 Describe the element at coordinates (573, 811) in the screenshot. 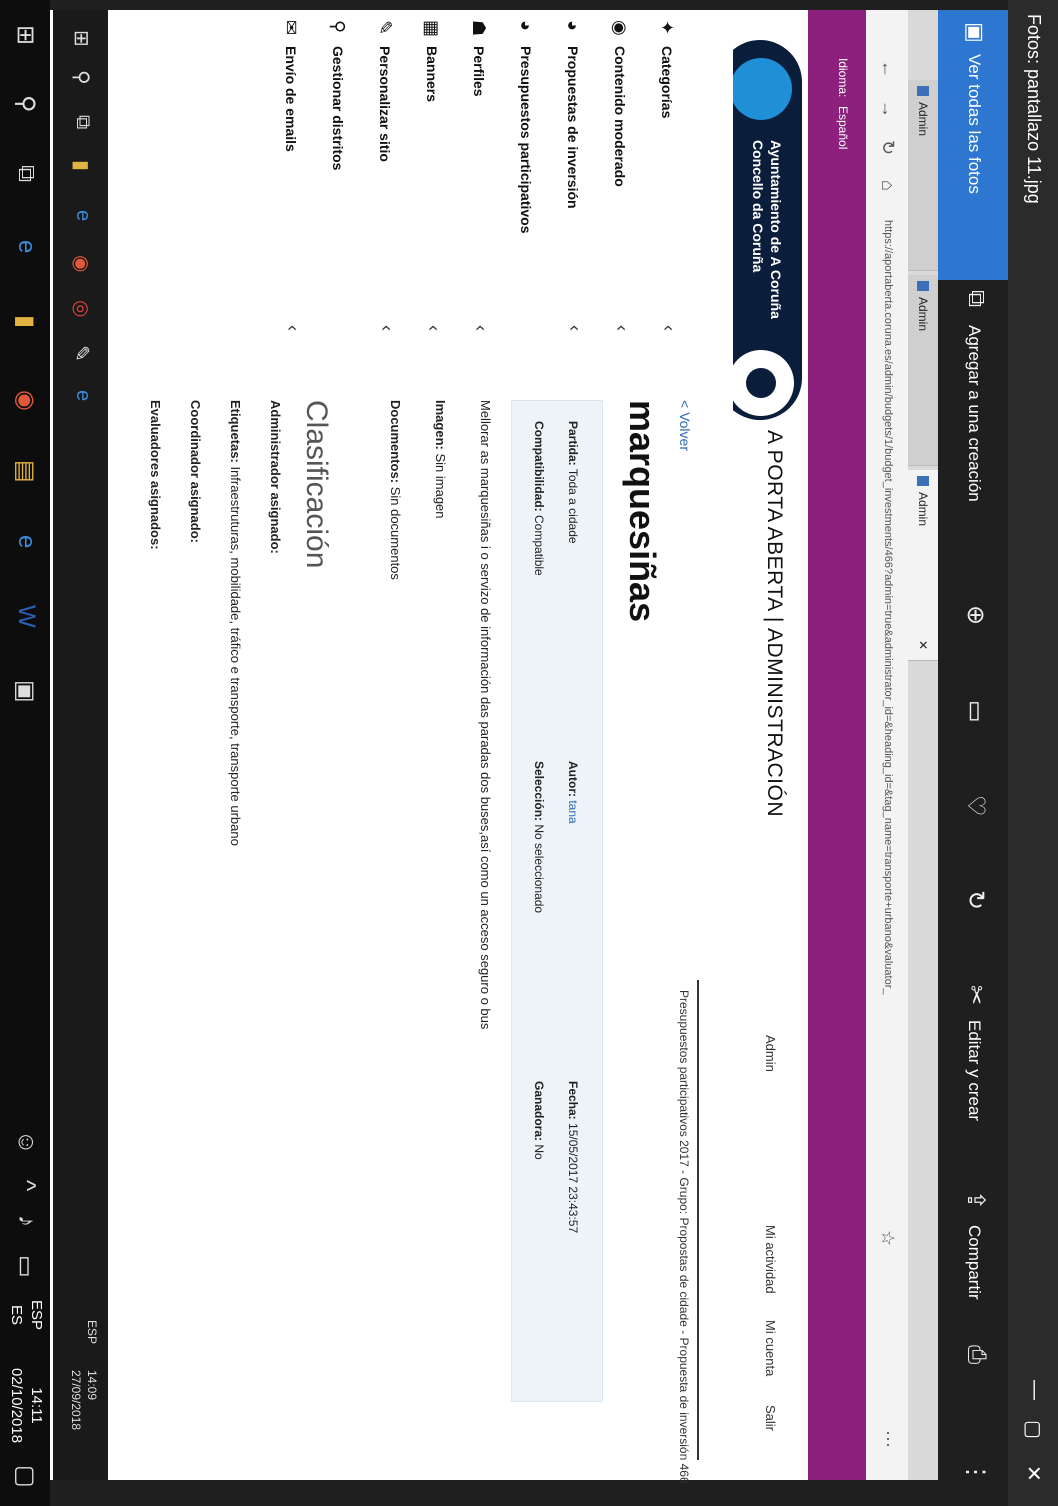

I see `author-link: tana` at that location.